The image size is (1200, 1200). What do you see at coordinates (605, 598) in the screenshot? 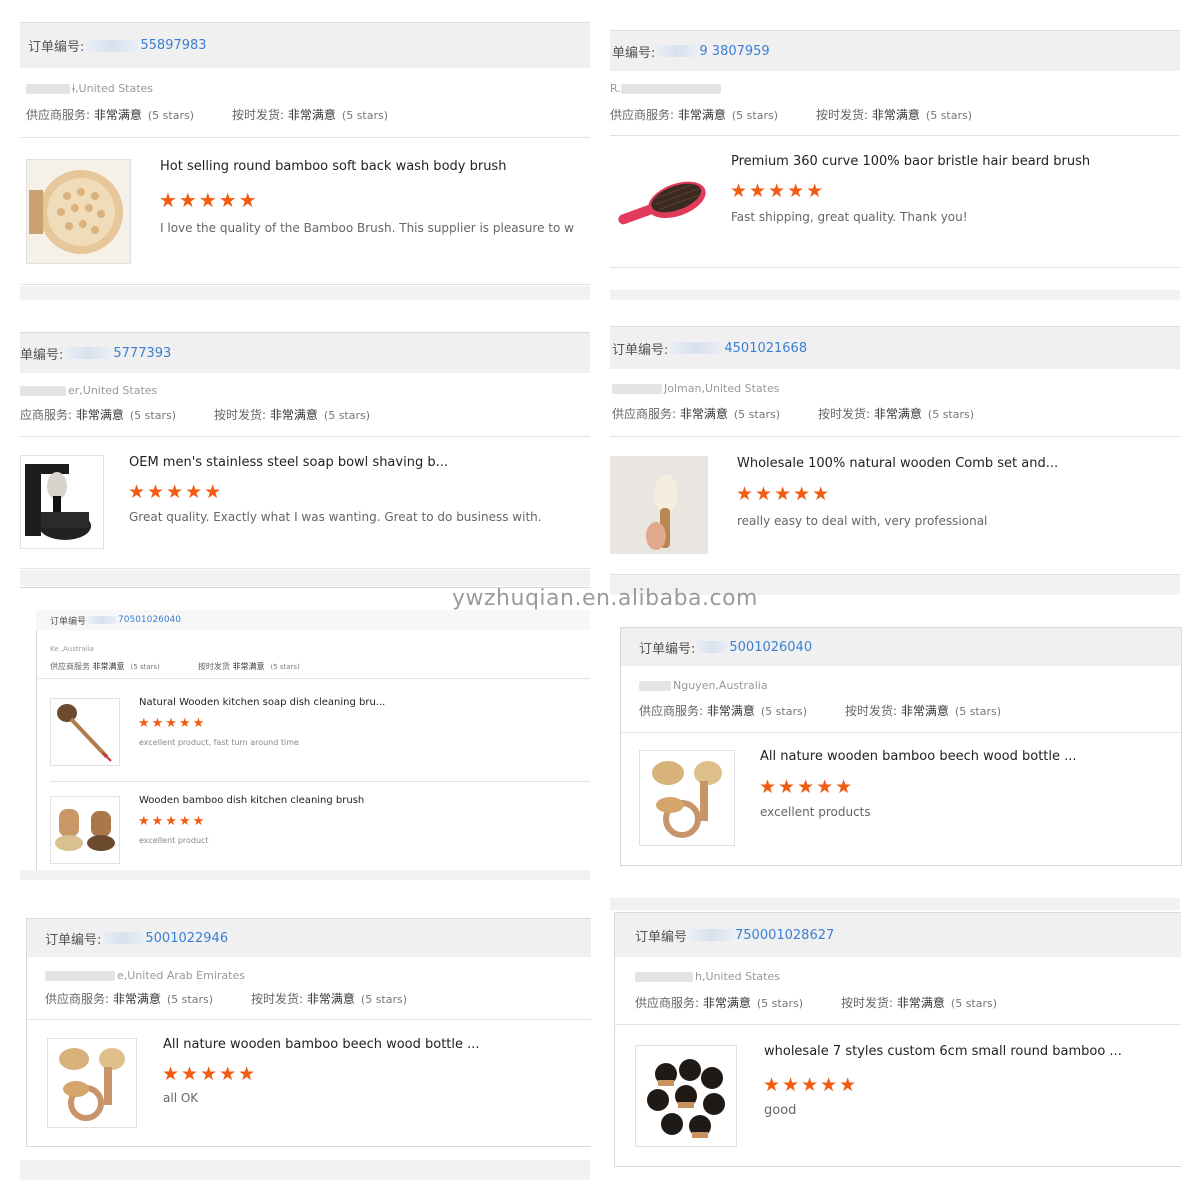
I see `watermark-text: ywzhuqian.en.alibaba.com` at bounding box center [605, 598].